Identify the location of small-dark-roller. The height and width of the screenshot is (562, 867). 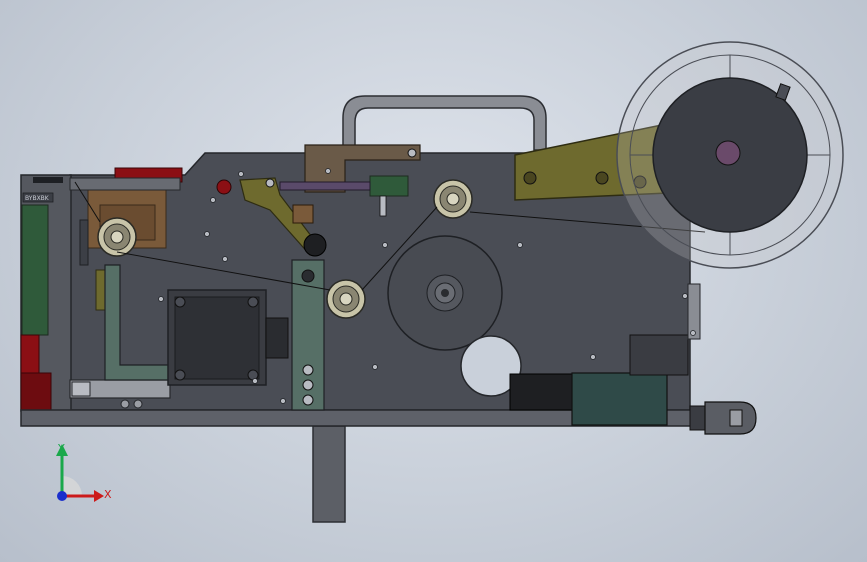
(315, 245).